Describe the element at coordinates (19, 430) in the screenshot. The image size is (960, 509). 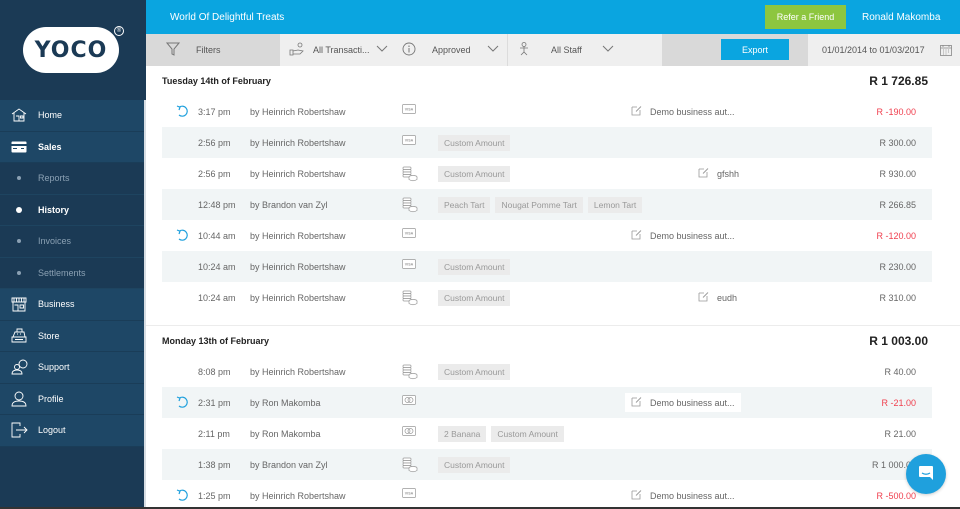
I see `logout-icon` at that location.